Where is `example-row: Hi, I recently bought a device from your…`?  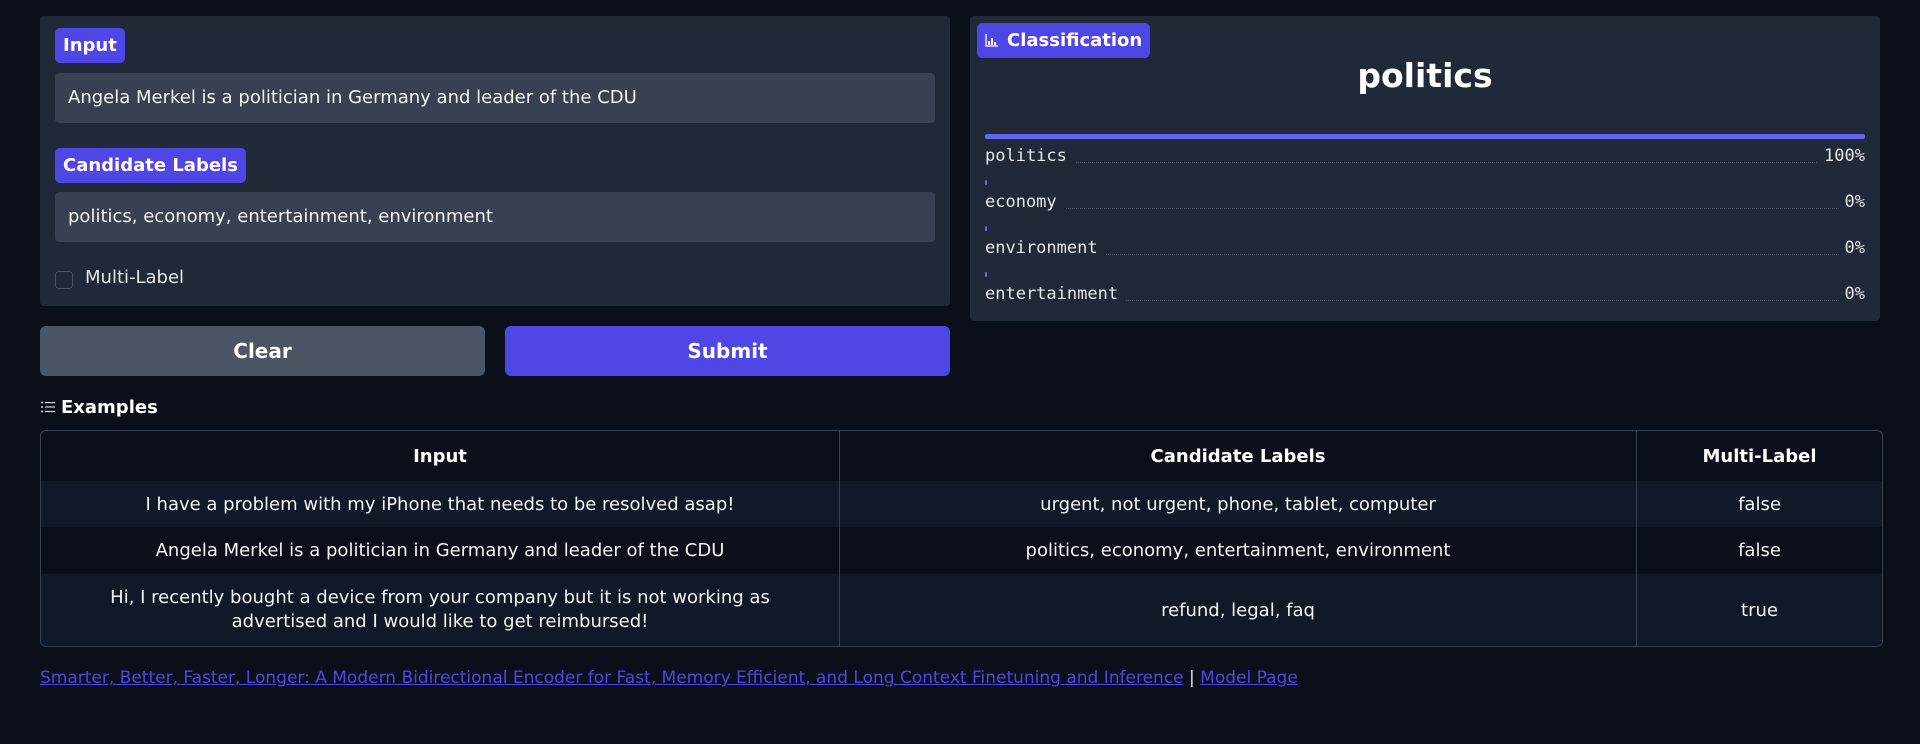
example-row: Hi, I recently bought a device from your… is located at coordinates (961, 610).